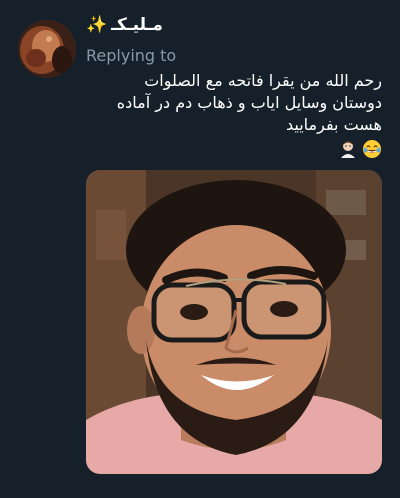 The height and width of the screenshot is (498, 400). What do you see at coordinates (360, 149) in the screenshot?
I see `emoji-row` at bounding box center [360, 149].